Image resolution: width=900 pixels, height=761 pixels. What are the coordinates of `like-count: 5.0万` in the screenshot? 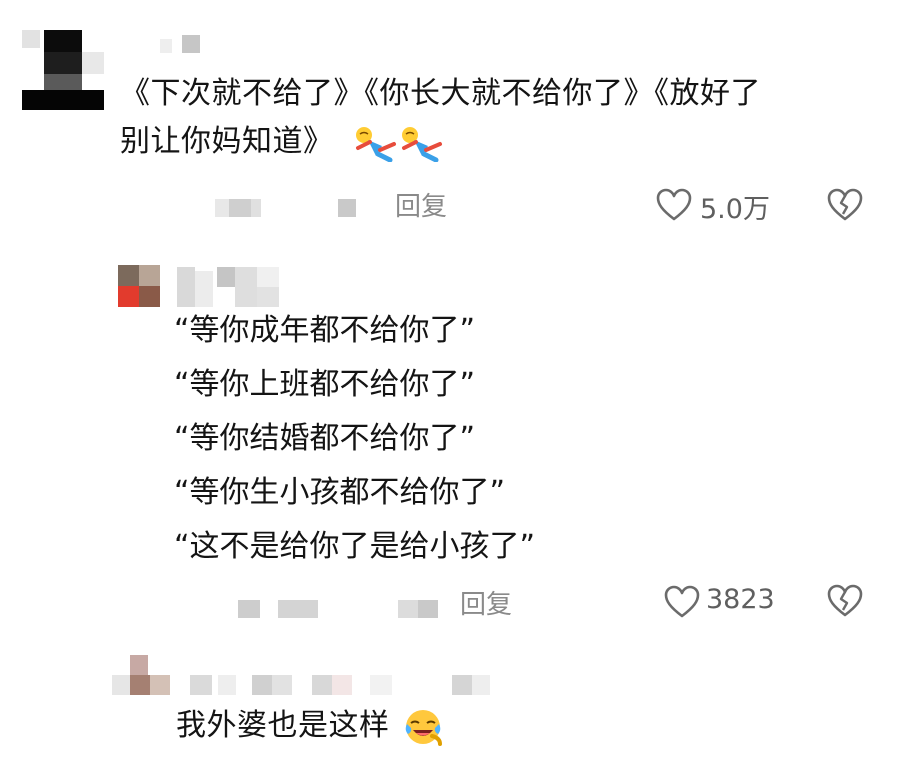 It's located at (735, 209).